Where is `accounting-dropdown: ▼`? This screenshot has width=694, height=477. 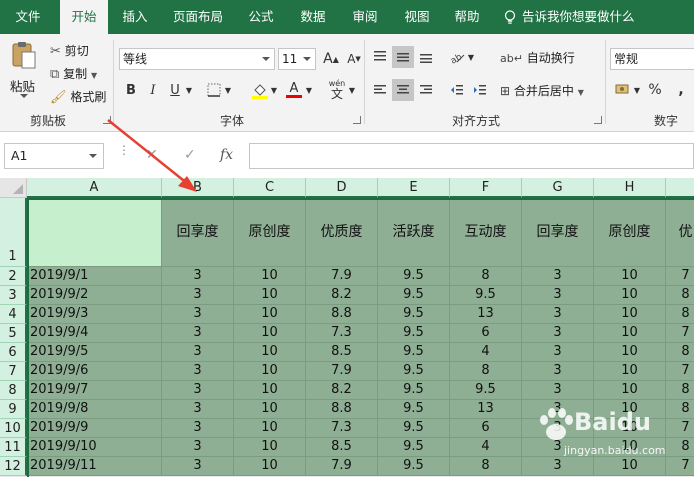
accounting-dropdown: ▼ is located at coordinates (637, 90).